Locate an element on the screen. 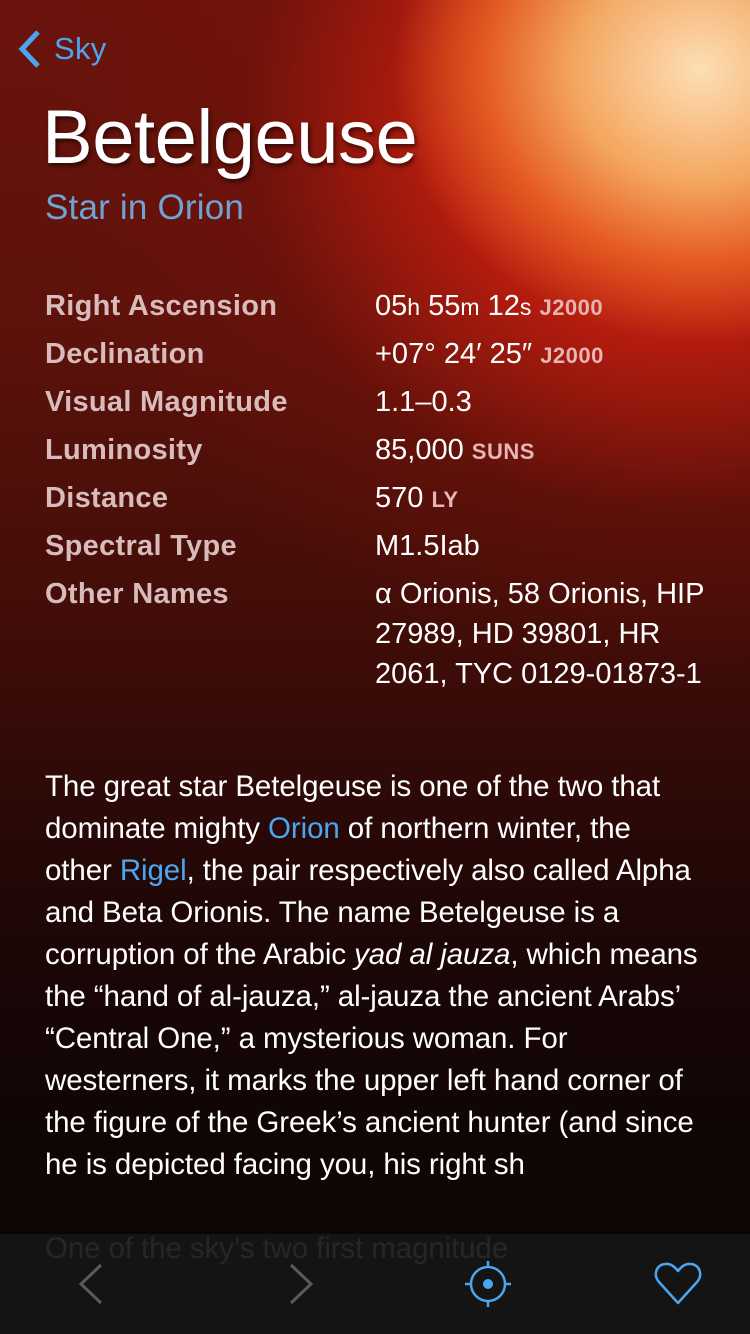 Image resolution: width=750 pixels, height=1334 pixels. fact-label: Luminosity is located at coordinates (124, 450).